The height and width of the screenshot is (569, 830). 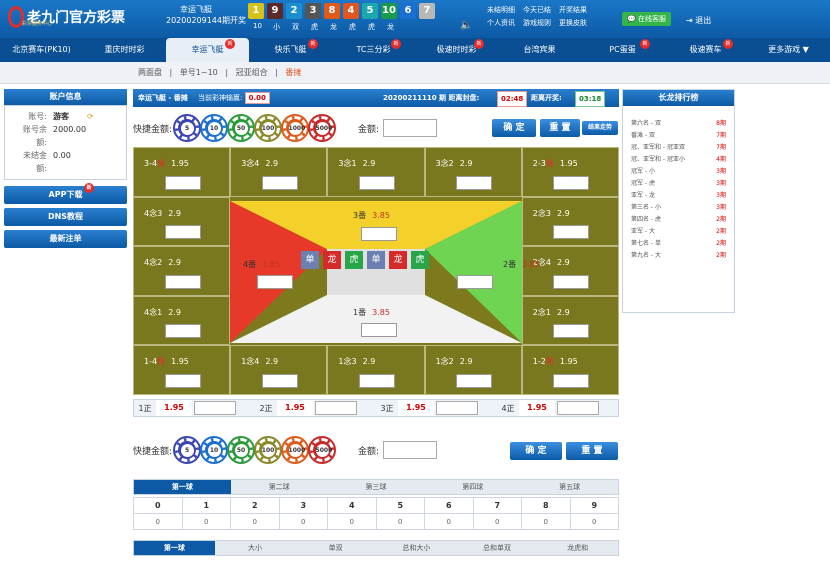 I want to click on fan-2: 2番 3.85, so click(x=521, y=264).